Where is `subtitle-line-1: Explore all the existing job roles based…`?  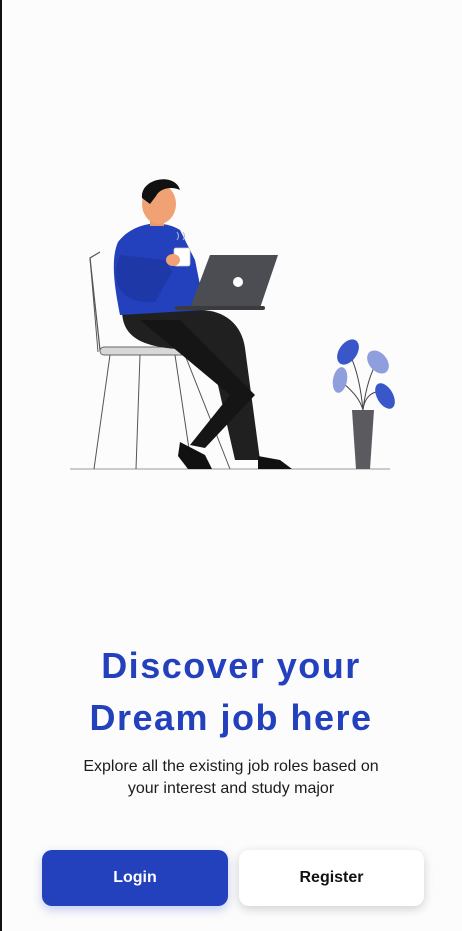 subtitle-line-1: Explore all the existing job roles based… is located at coordinates (231, 766).